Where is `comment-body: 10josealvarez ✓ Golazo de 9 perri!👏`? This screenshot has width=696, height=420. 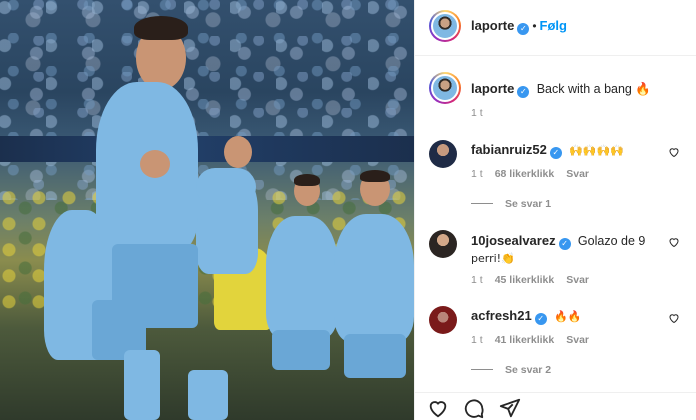 comment-body: 10josealvarez ✓ Golazo de 9 perri!👏 is located at coordinates (571, 249).